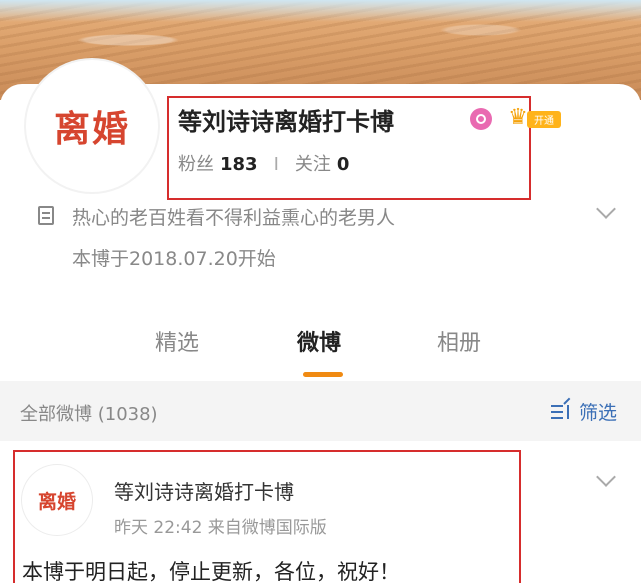  What do you see at coordinates (220, 528) in the screenshot?
I see `post-timestamp: 昨天 22:42 来自微博国际版` at bounding box center [220, 528].